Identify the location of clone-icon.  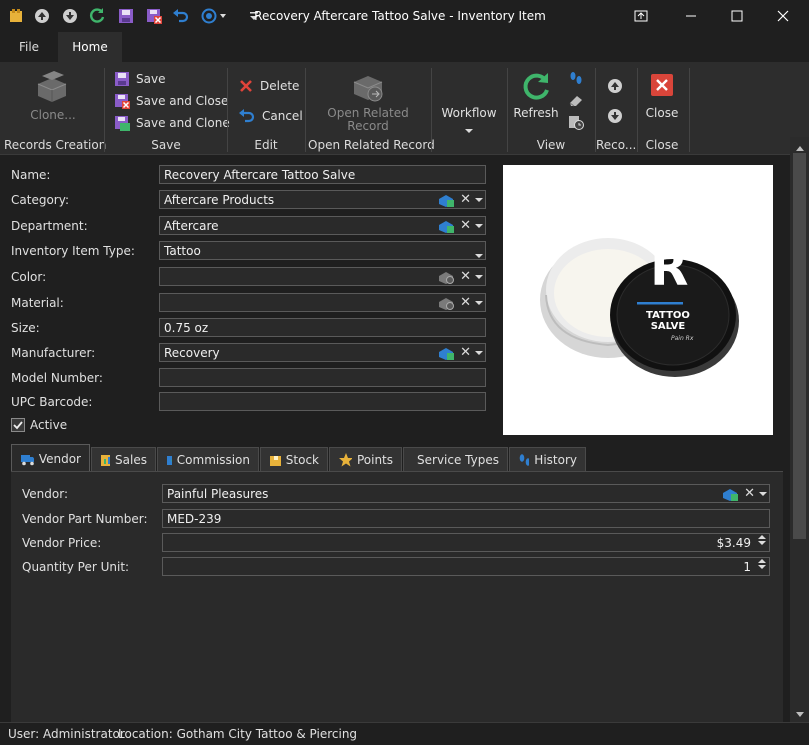
(52, 88).